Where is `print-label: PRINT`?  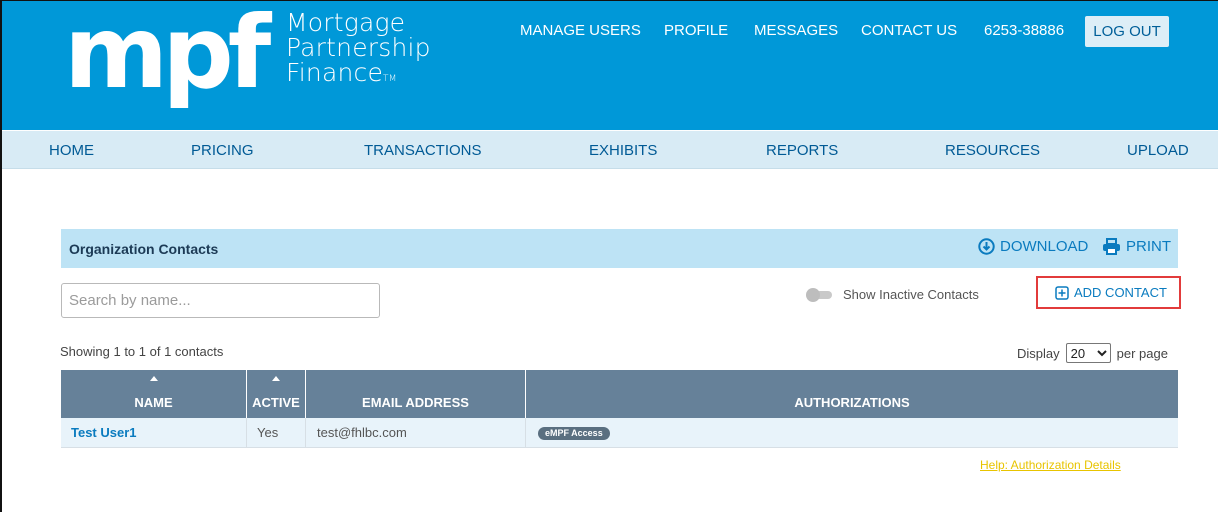
print-label: PRINT is located at coordinates (1148, 246).